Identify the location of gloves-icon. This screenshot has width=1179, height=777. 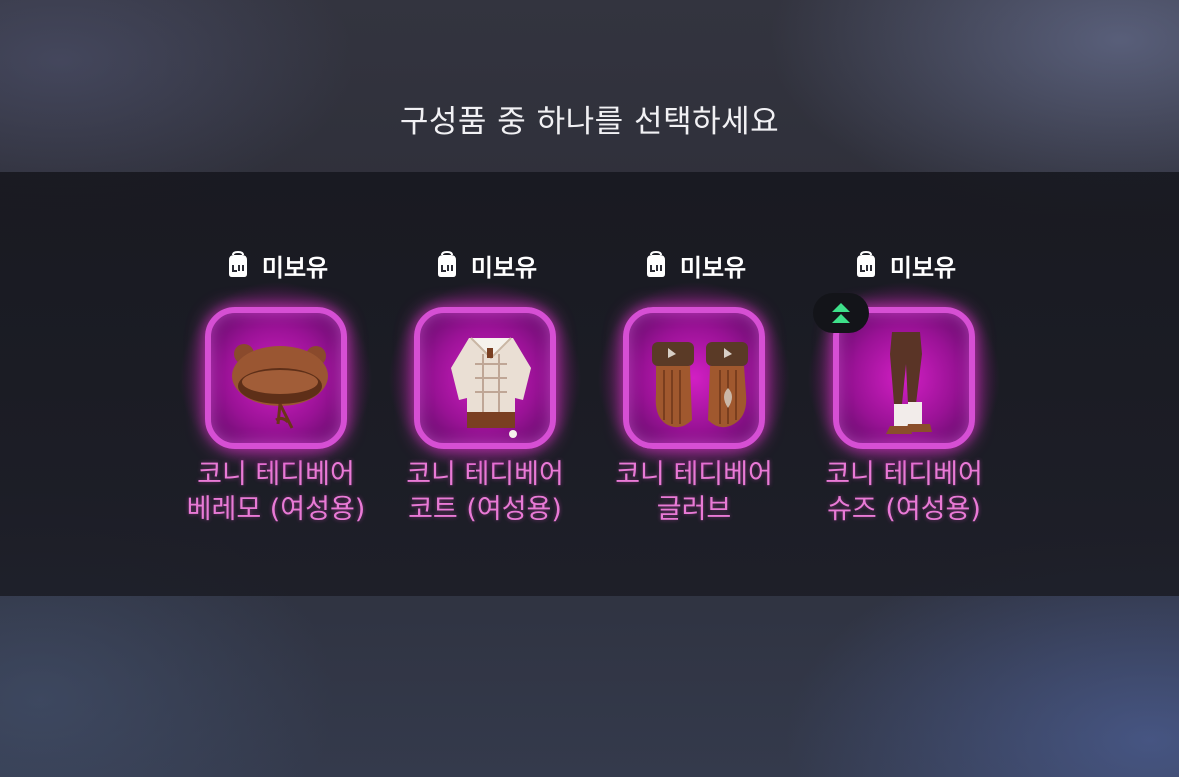
(700, 385).